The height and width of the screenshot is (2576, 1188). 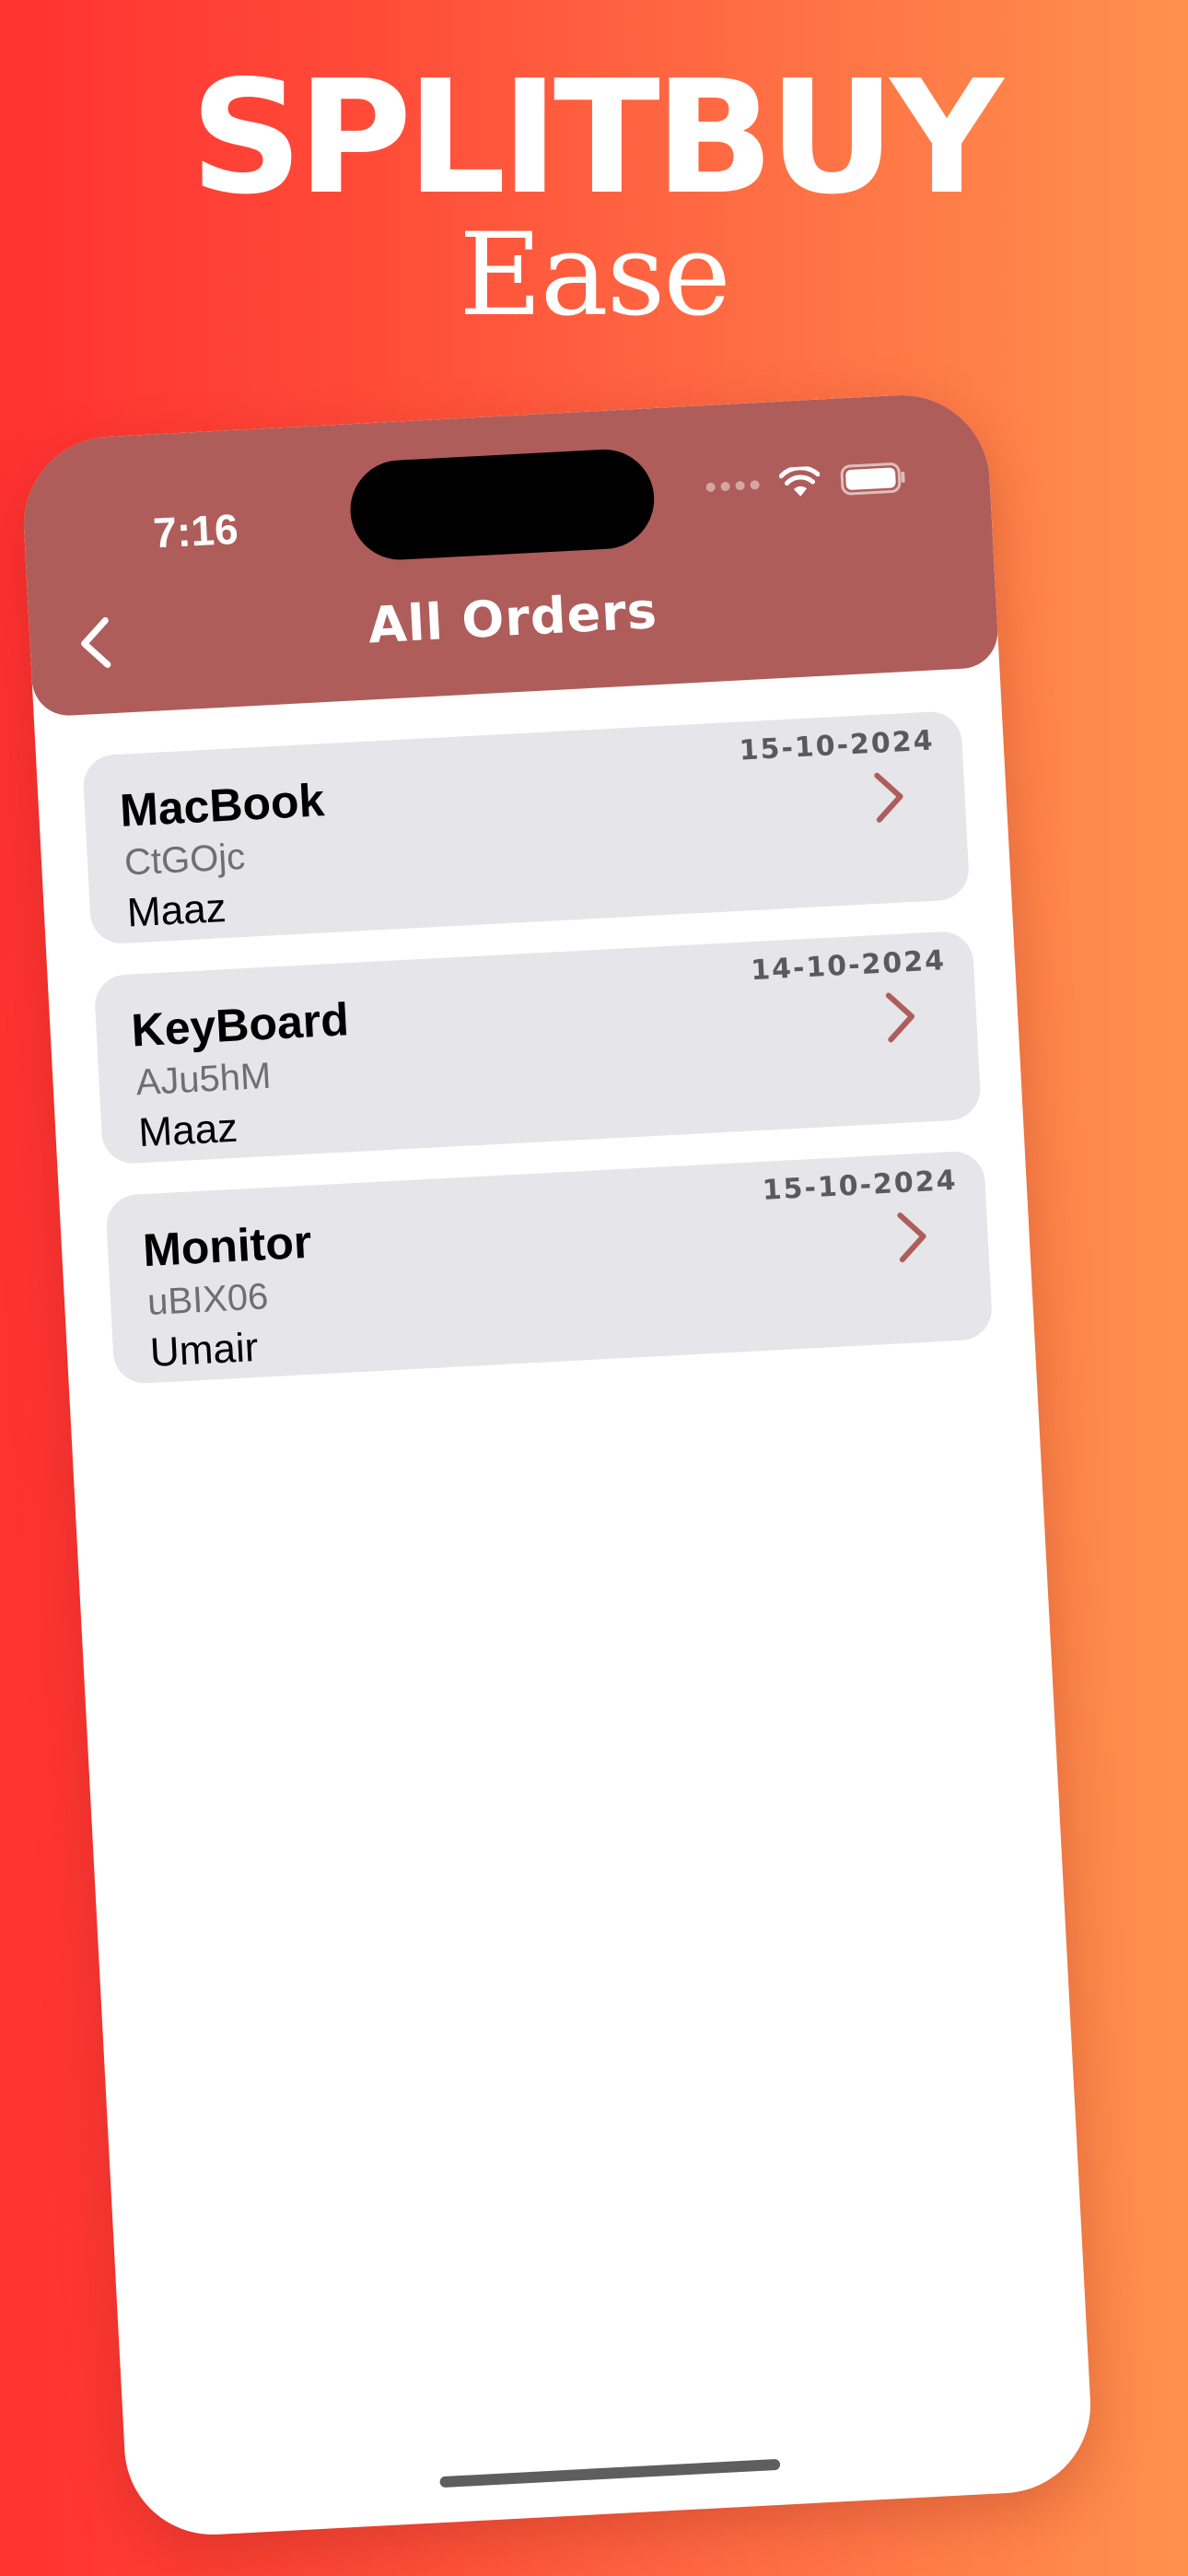 What do you see at coordinates (526, 827) in the screenshot?
I see `order-card-macbook: MacBook CtGOjc Maaz 15-10-2024` at bounding box center [526, 827].